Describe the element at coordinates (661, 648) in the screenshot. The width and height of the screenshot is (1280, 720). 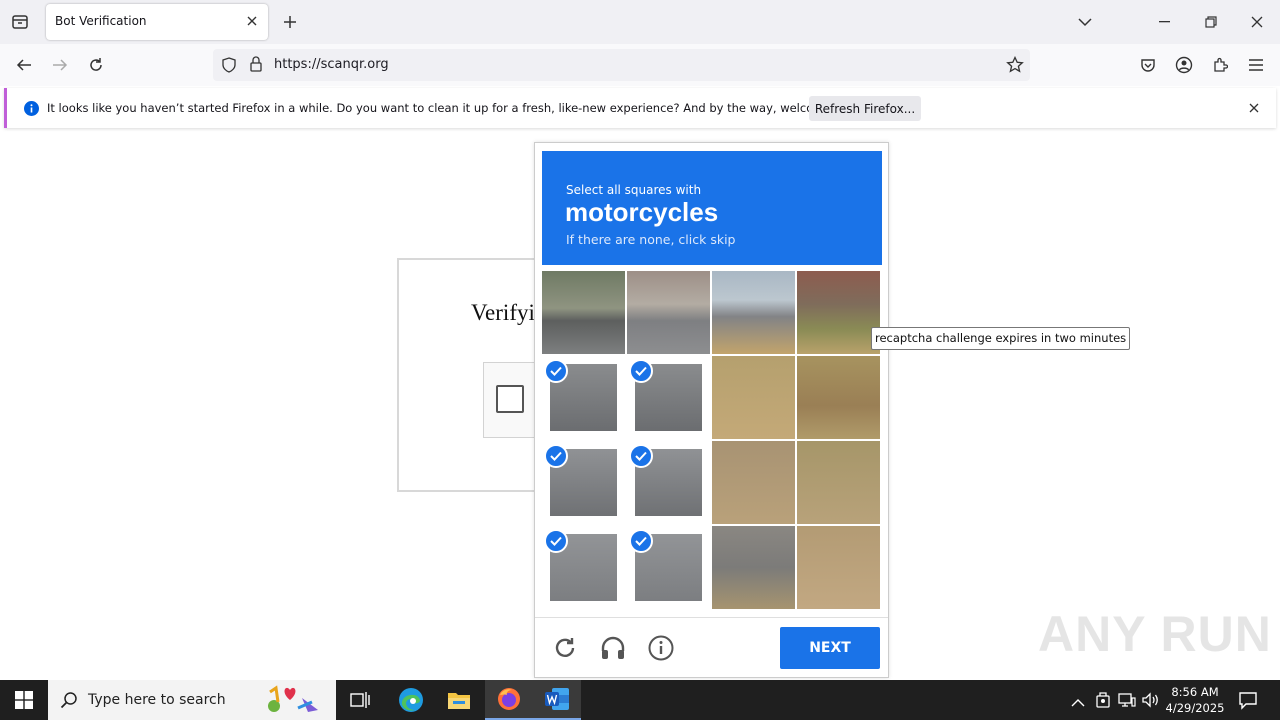
I see `help-info-icon` at that location.